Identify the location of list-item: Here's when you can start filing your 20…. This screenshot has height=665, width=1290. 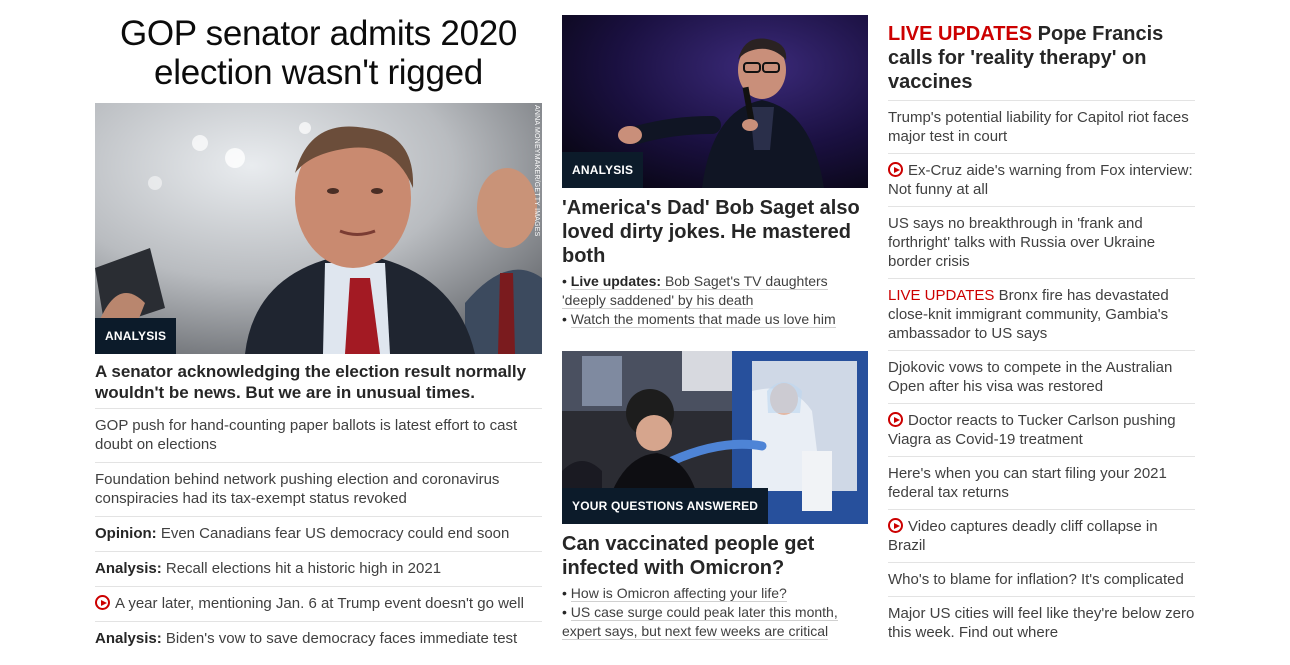
(1041, 483).